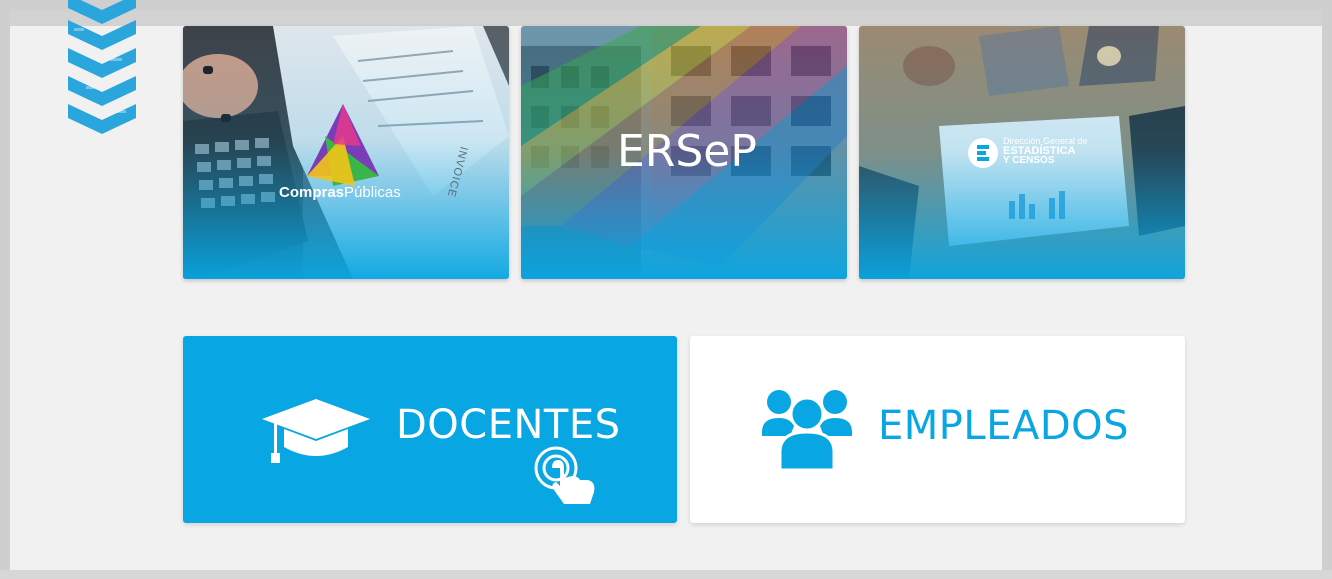 The width and height of the screenshot is (1332, 579). I want to click on card-compras-publicas: ComprasPúblicas INVOICE, so click(346, 152).